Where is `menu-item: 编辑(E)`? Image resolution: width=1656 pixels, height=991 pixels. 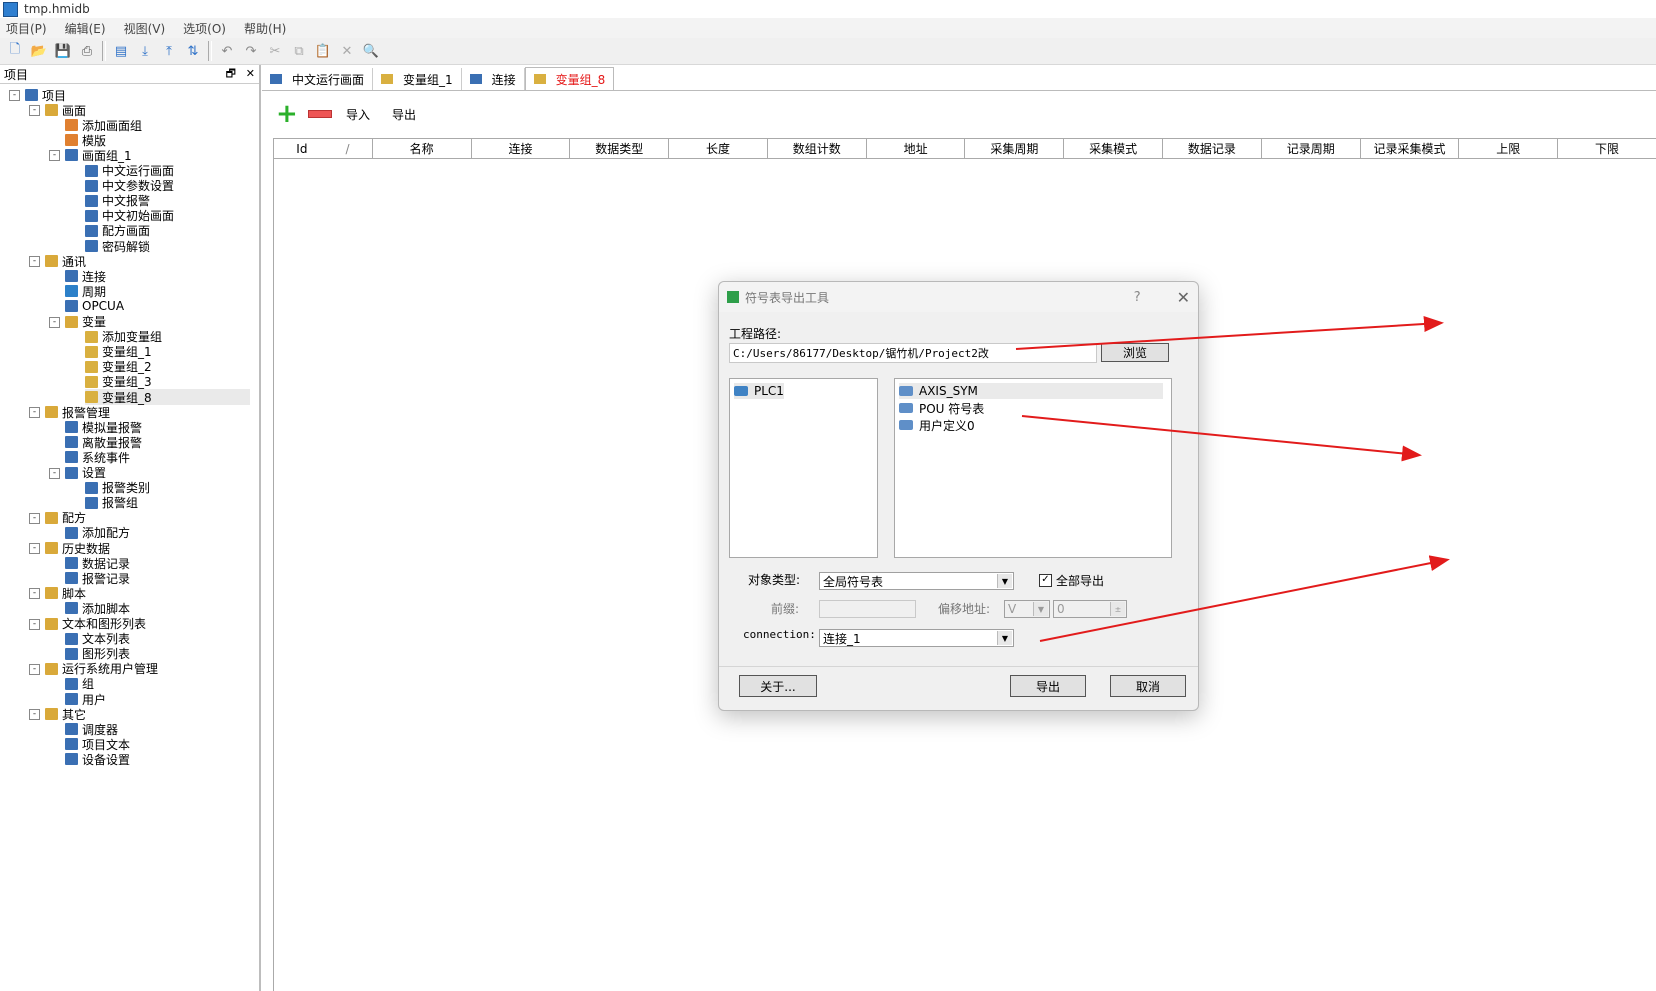 menu-item: 编辑(E) is located at coordinates (85, 28).